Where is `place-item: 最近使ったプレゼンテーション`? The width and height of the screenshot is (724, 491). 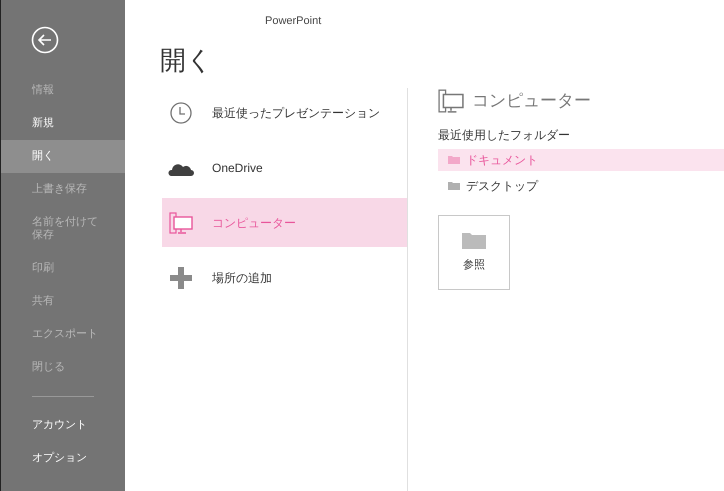 place-item: 最近使ったプレゼンテーション is located at coordinates (284, 112).